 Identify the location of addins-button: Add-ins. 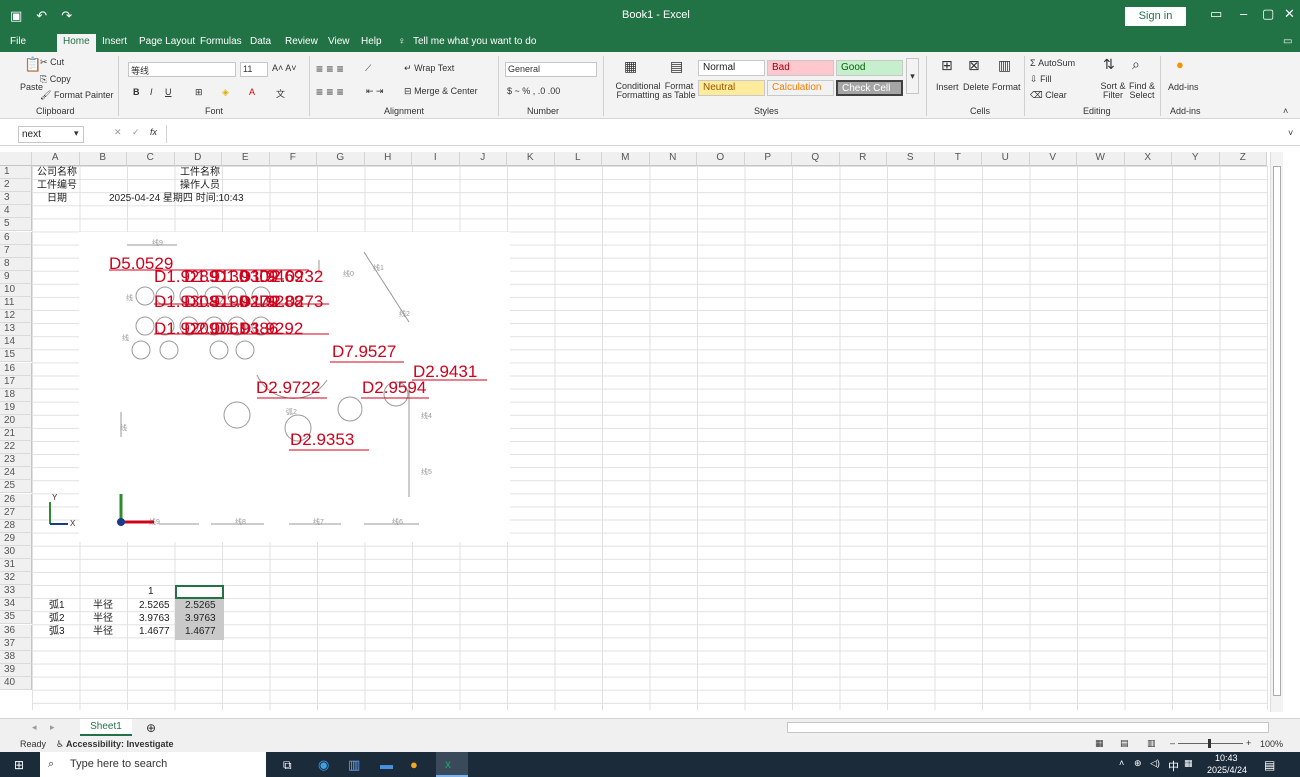
(1183, 87).